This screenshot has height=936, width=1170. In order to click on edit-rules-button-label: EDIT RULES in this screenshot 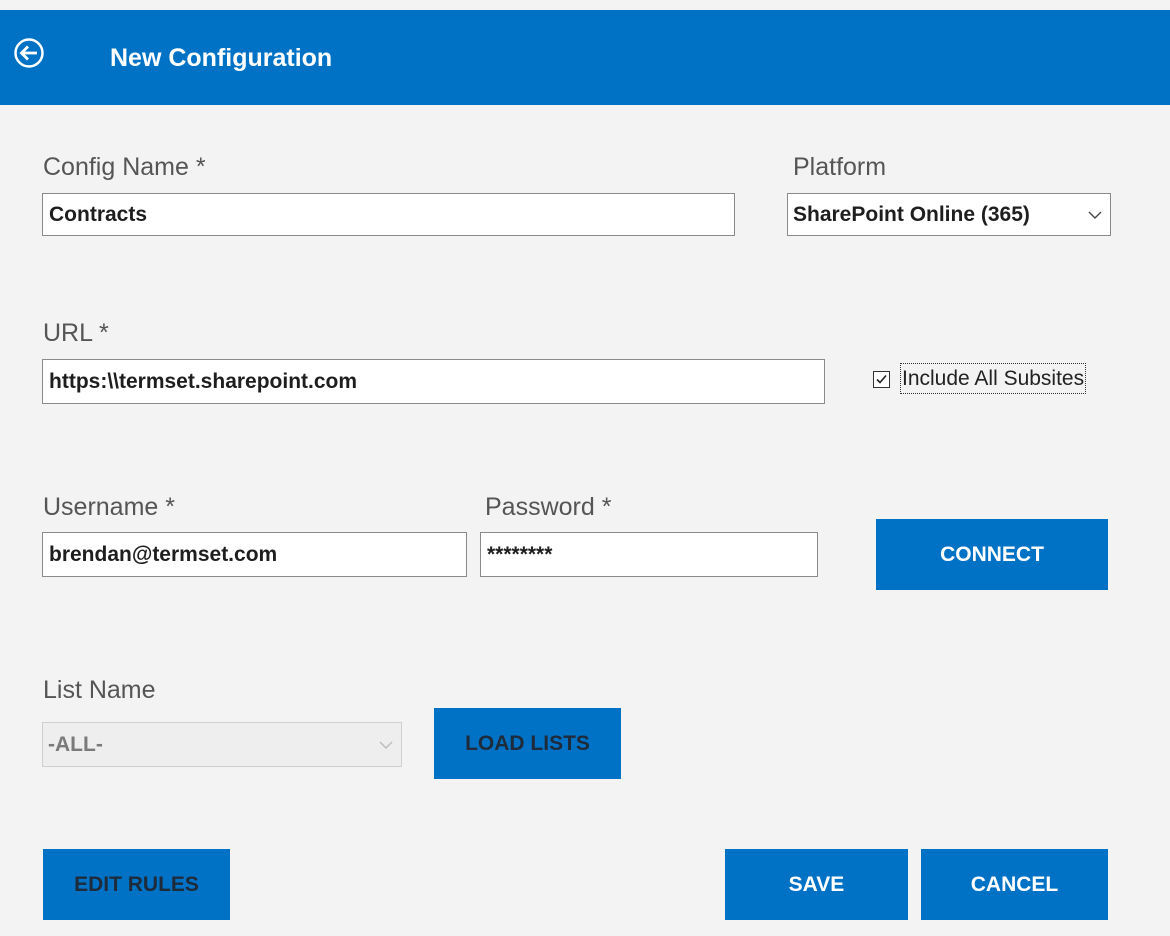, I will do `click(136, 884)`.